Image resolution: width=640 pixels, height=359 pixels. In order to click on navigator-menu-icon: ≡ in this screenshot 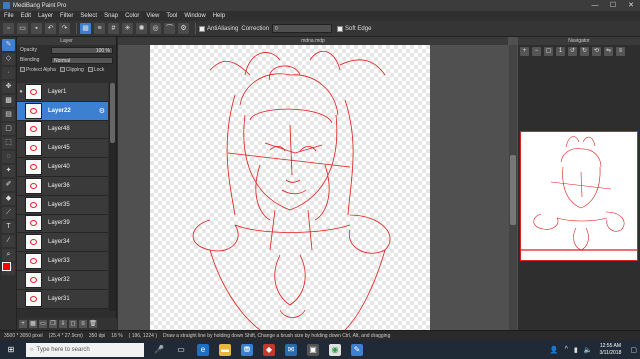, I will do `click(620, 51)`.